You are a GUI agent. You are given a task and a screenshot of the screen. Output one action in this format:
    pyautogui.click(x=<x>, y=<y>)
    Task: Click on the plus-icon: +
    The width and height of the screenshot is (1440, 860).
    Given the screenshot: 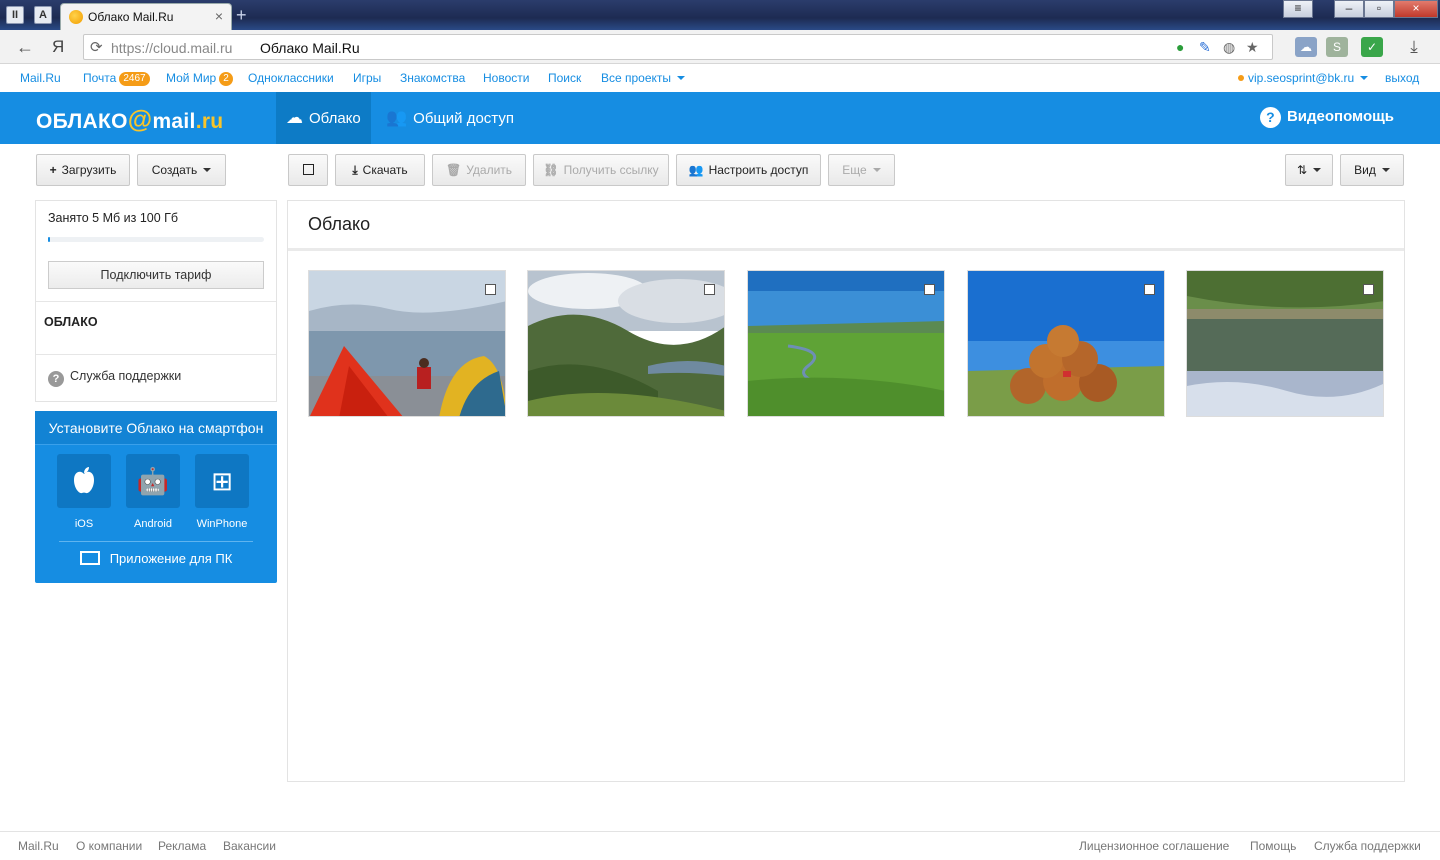 What is the action you would take?
    pyautogui.click(x=53, y=170)
    